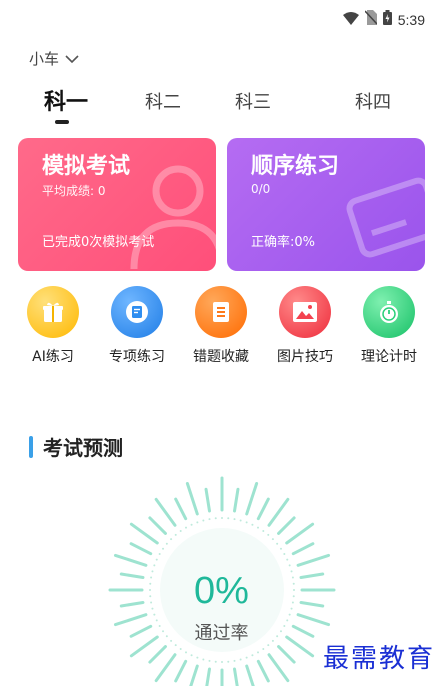  What do you see at coordinates (173, 217) in the screenshot?
I see `person-icon` at bounding box center [173, 217].